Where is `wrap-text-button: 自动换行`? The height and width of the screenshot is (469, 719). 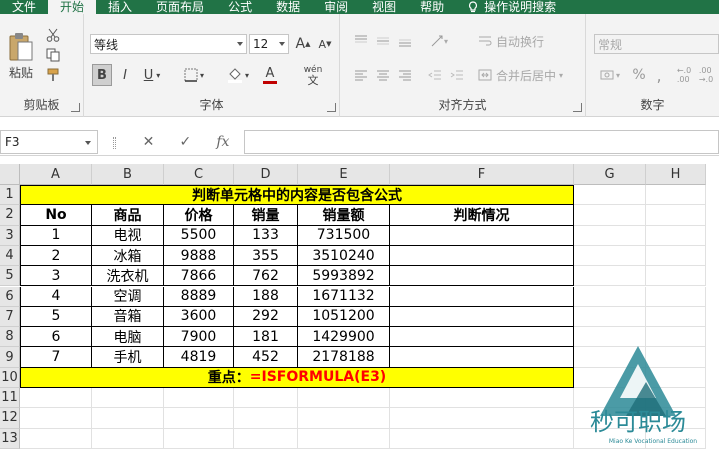 wrap-text-button: 自动换行 is located at coordinates (518, 41).